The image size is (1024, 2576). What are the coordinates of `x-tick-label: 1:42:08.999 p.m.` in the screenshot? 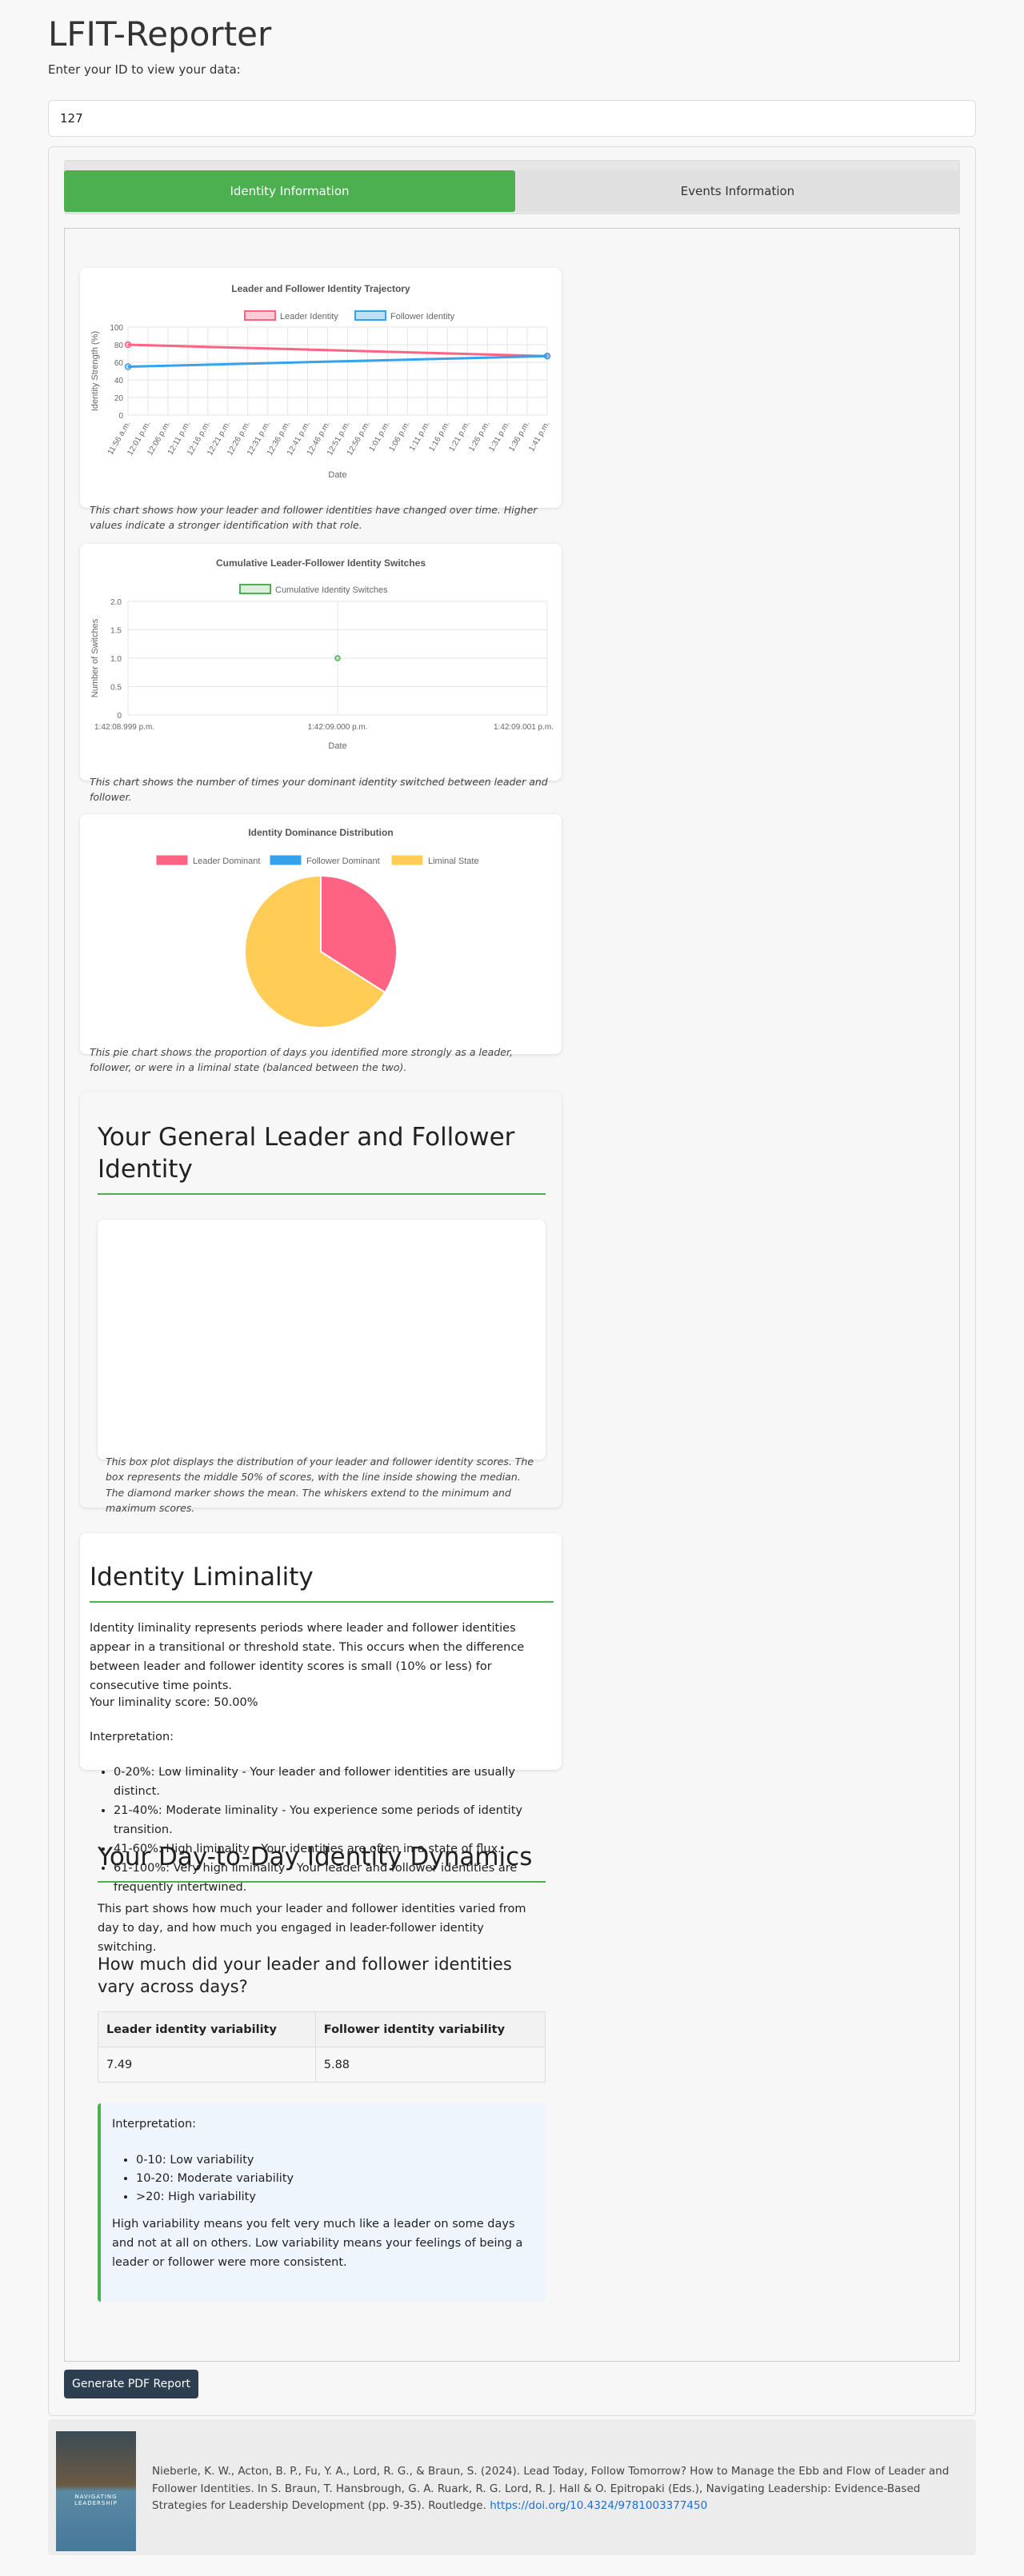 It's located at (124, 728).